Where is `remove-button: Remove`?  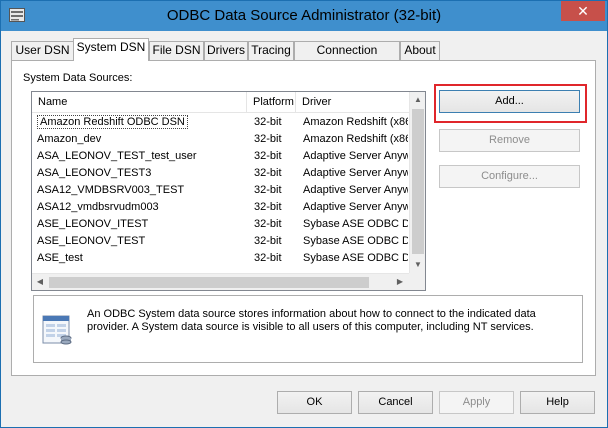 remove-button: Remove is located at coordinates (509, 140).